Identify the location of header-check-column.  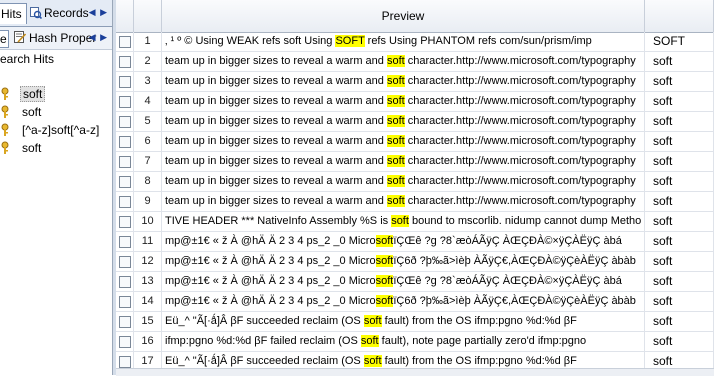
(125, 16).